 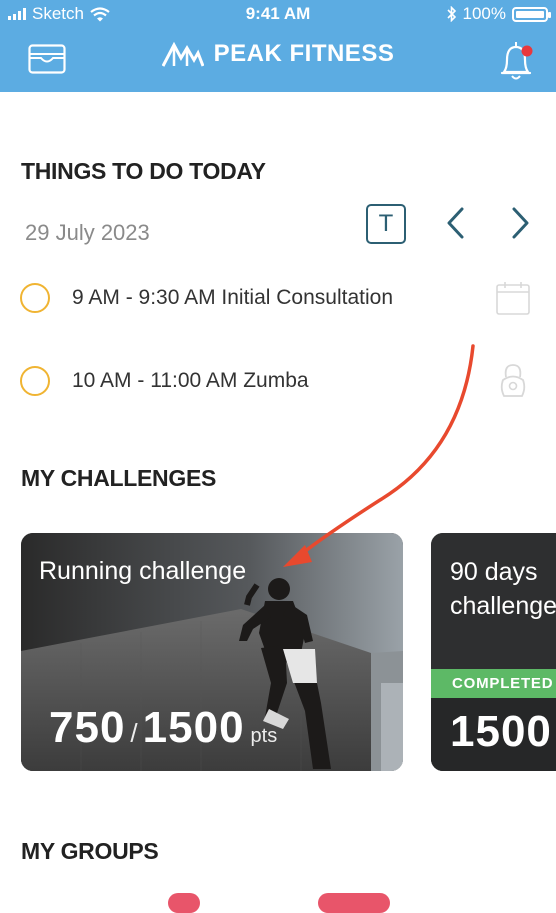 I want to click on battery-percent: 100%, so click(x=484, y=13).